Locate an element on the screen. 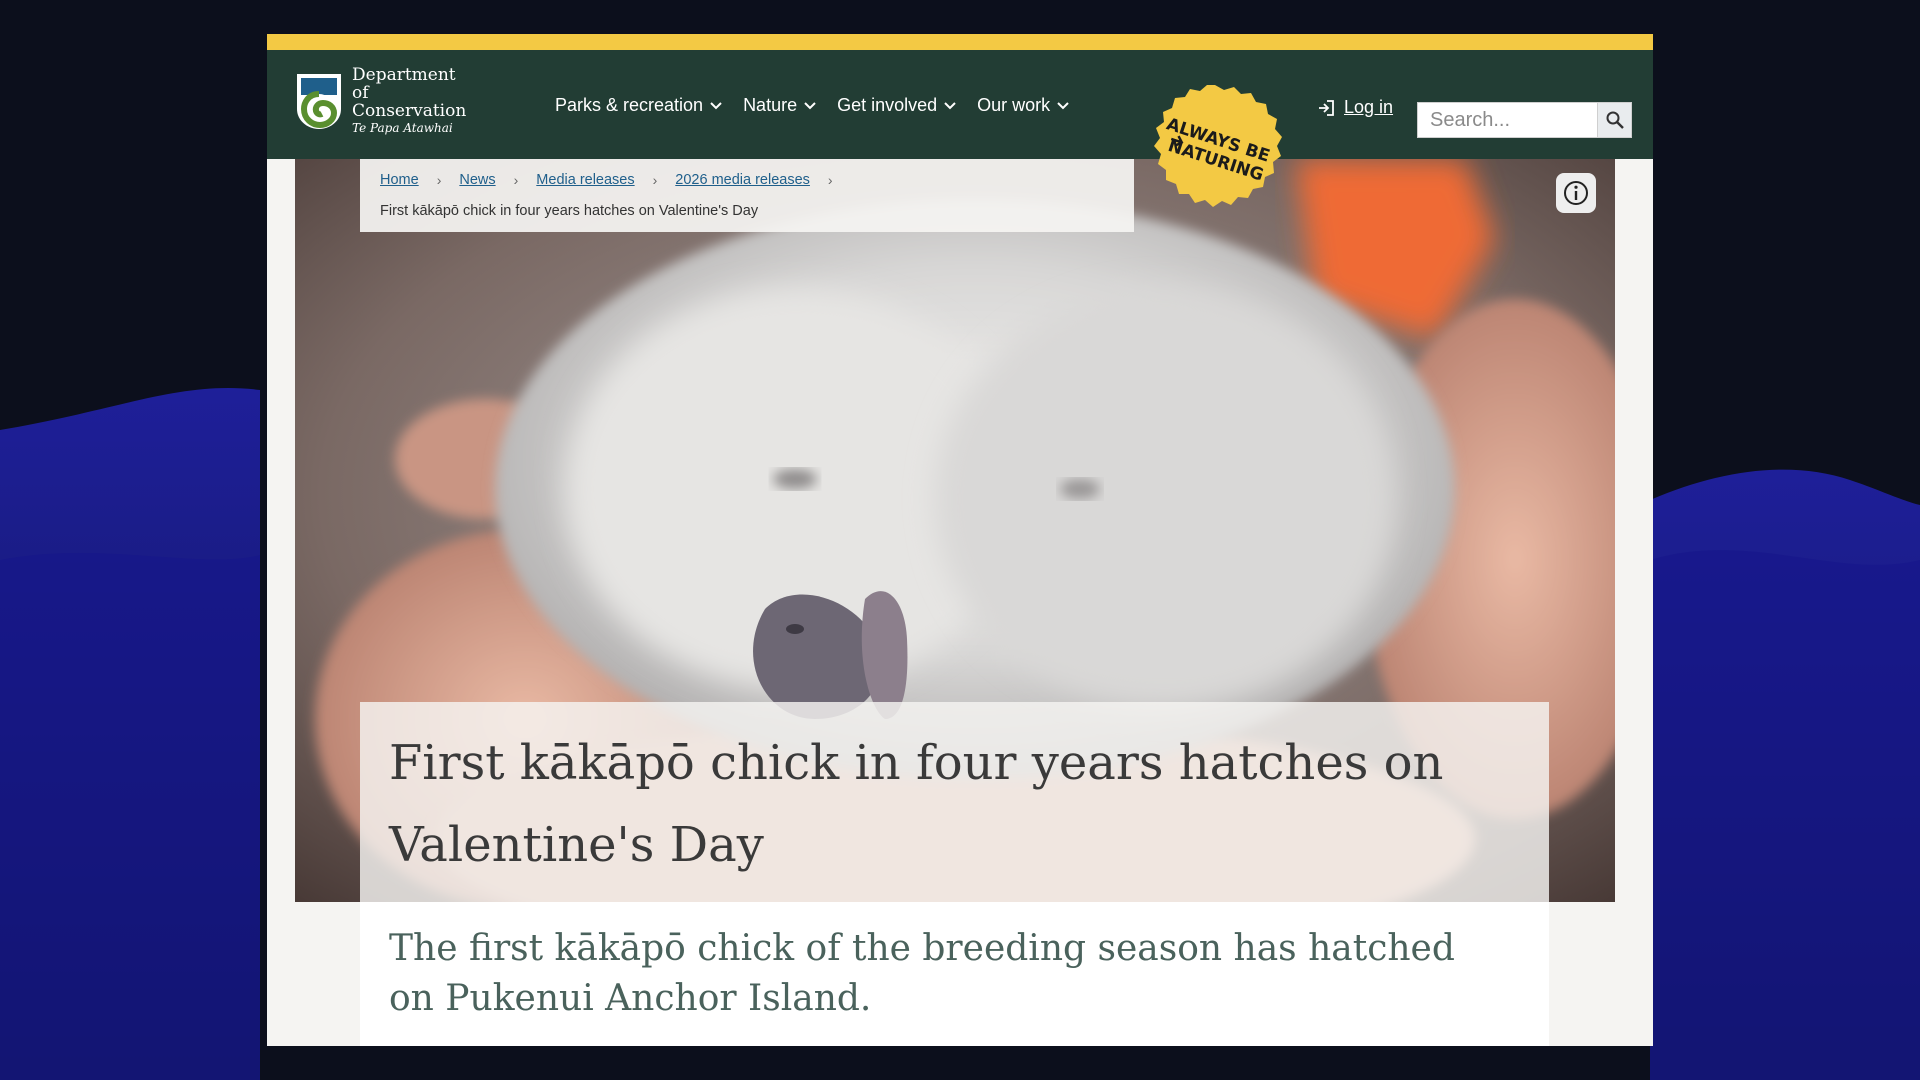  breadcrumb-news: News is located at coordinates (477, 180).